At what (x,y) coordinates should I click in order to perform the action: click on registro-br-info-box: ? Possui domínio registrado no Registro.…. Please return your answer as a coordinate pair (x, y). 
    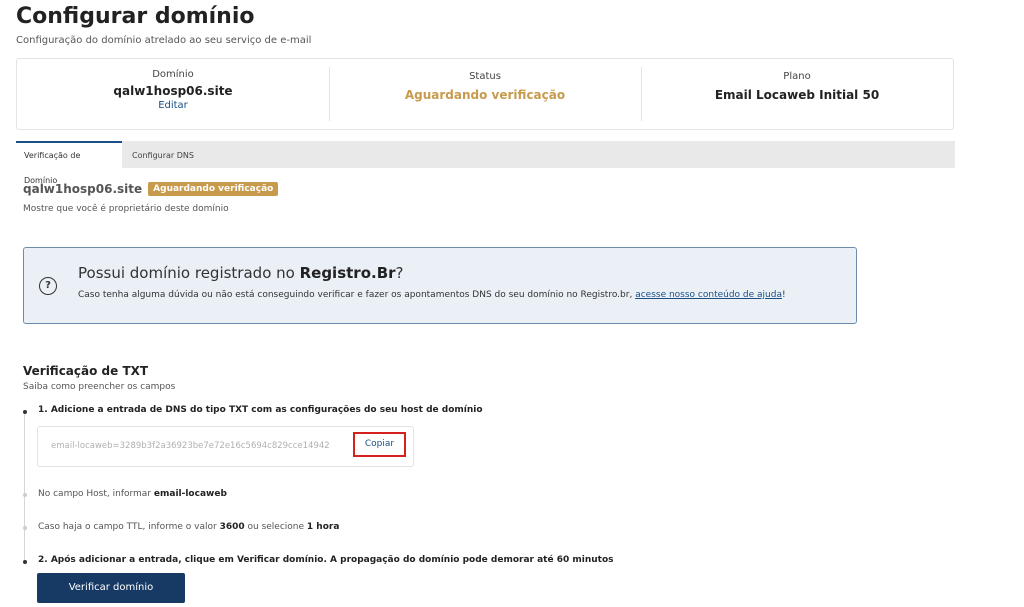
    Looking at the image, I should click on (440, 285).